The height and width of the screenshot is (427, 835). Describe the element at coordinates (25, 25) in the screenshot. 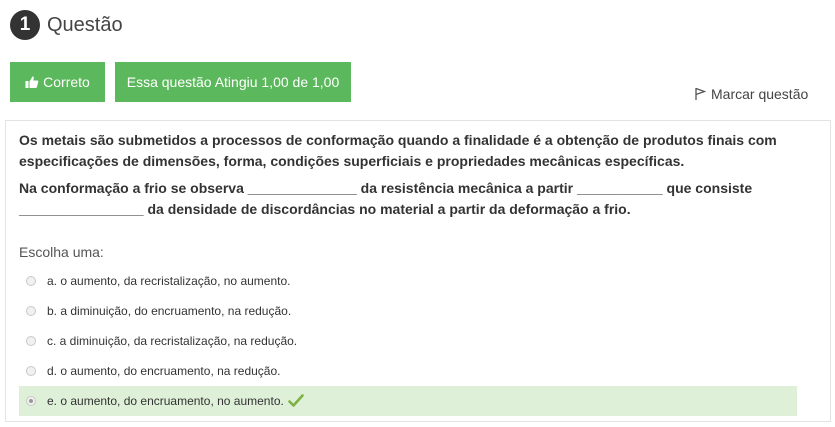

I see `question-number-badge: 1` at that location.